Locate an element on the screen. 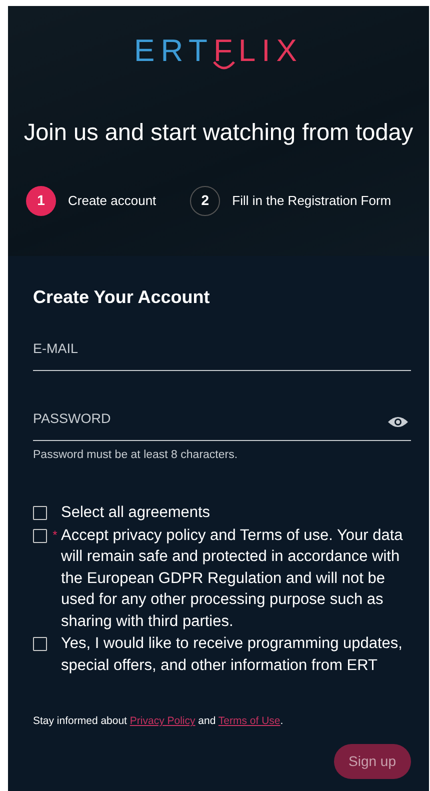  step-label: Create account is located at coordinates (112, 201).